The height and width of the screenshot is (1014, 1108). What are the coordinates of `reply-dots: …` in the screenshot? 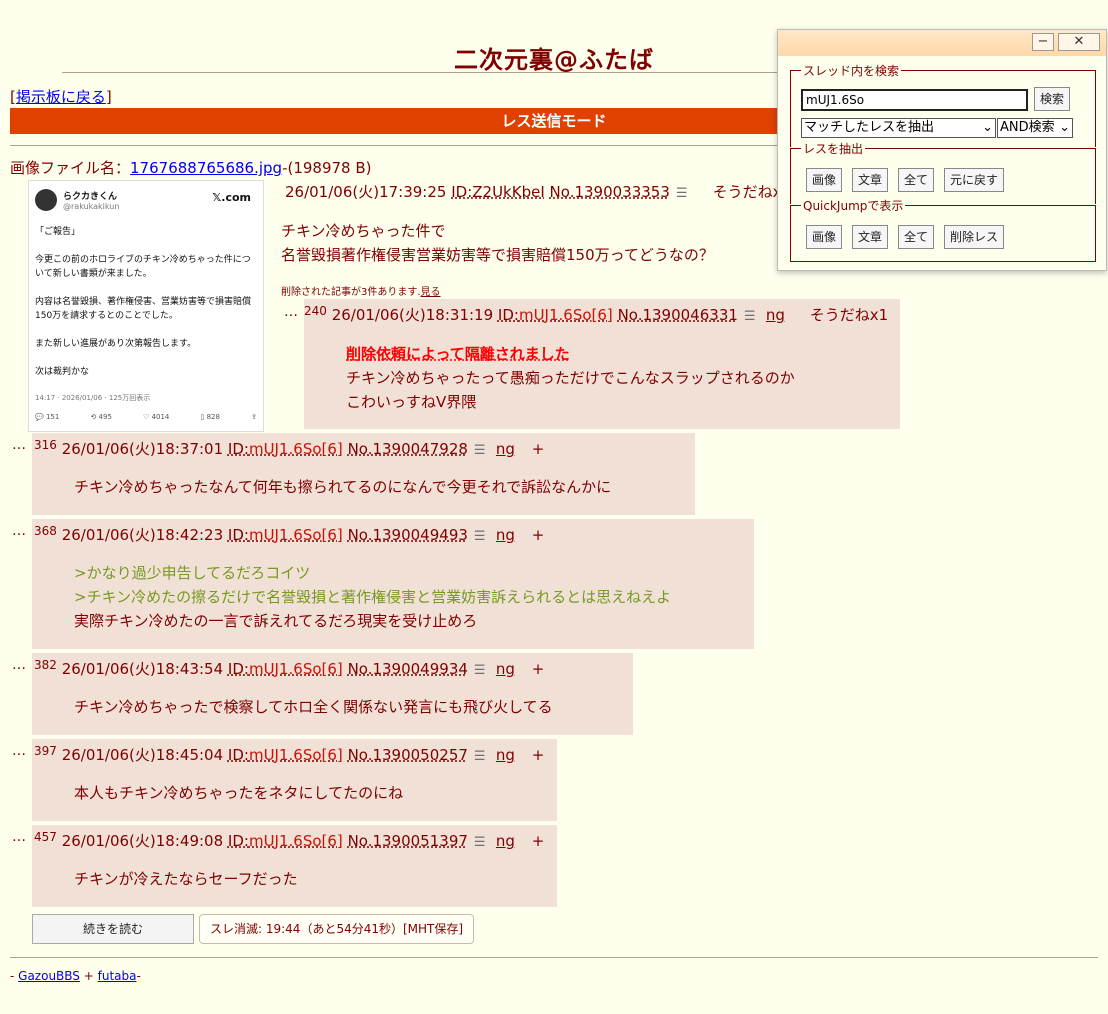 It's located at (19, 751).